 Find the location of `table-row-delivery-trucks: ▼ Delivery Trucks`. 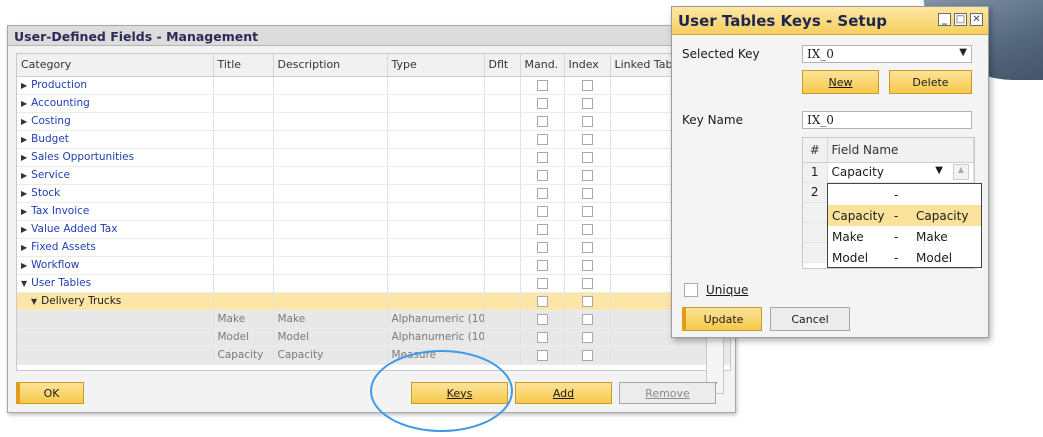

table-row-delivery-trucks: ▼ Delivery Trucks is located at coordinates (373, 301).